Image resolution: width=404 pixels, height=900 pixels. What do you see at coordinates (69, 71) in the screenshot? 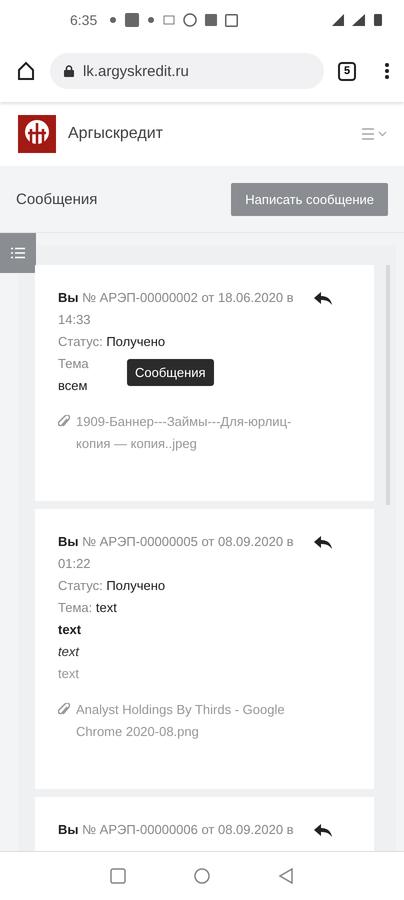
I see `lock-icon` at bounding box center [69, 71].